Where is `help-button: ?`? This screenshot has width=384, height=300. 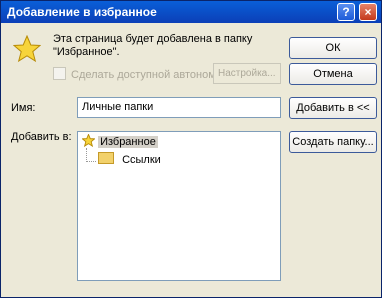 help-button: ? is located at coordinates (346, 12).